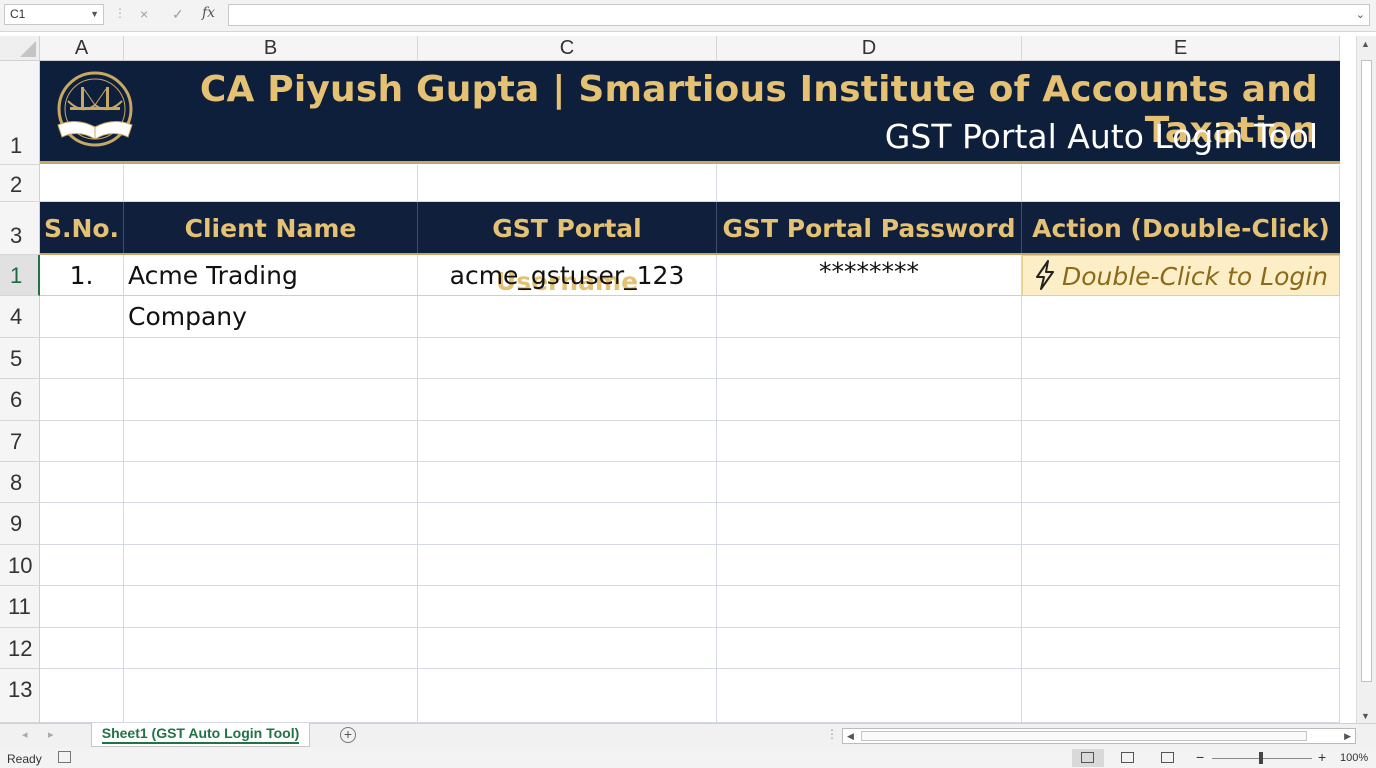  I want to click on vertical-scrollbar: ▲ ▼, so click(1366, 380).